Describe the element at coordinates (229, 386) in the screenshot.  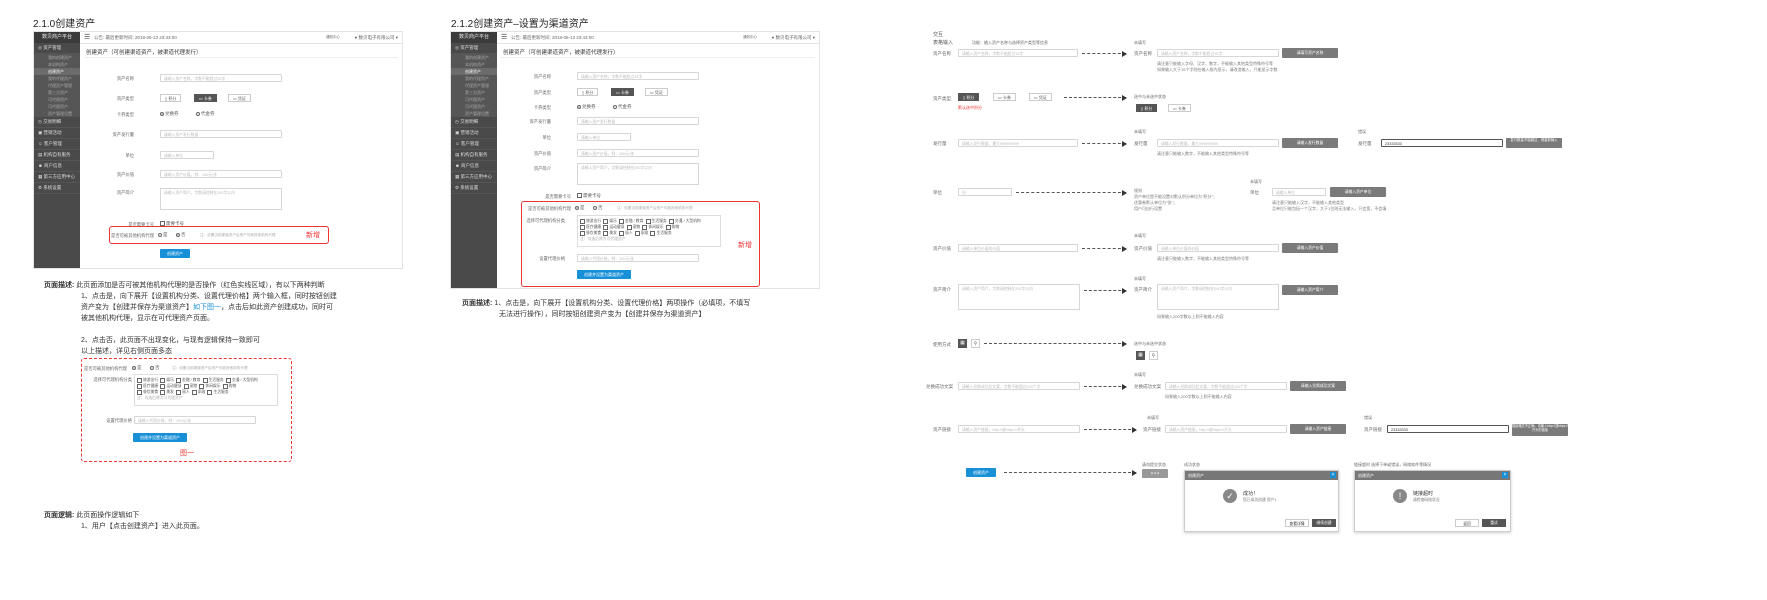
I see `fig-cat: 购物` at that location.